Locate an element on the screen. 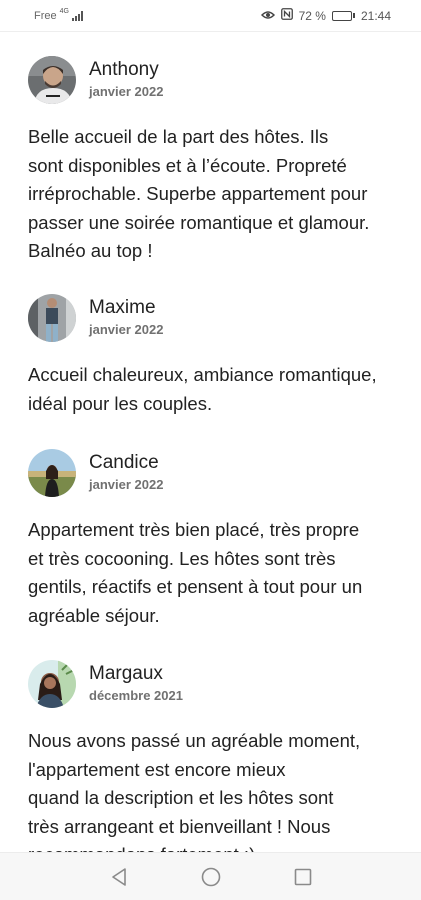  status-right: 72 % 21:44 is located at coordinates (325, 15).